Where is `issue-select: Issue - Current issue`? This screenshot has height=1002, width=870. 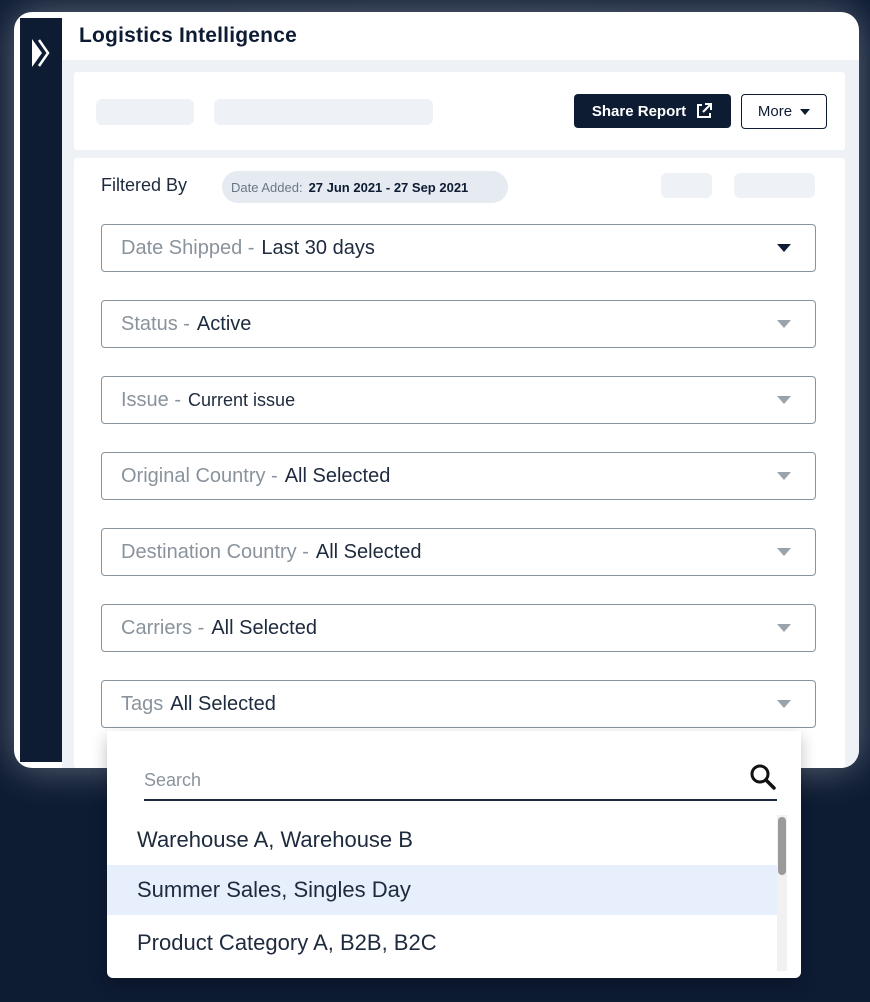 issue-select: Issue - Current issue is located at coordinates (458, 400).